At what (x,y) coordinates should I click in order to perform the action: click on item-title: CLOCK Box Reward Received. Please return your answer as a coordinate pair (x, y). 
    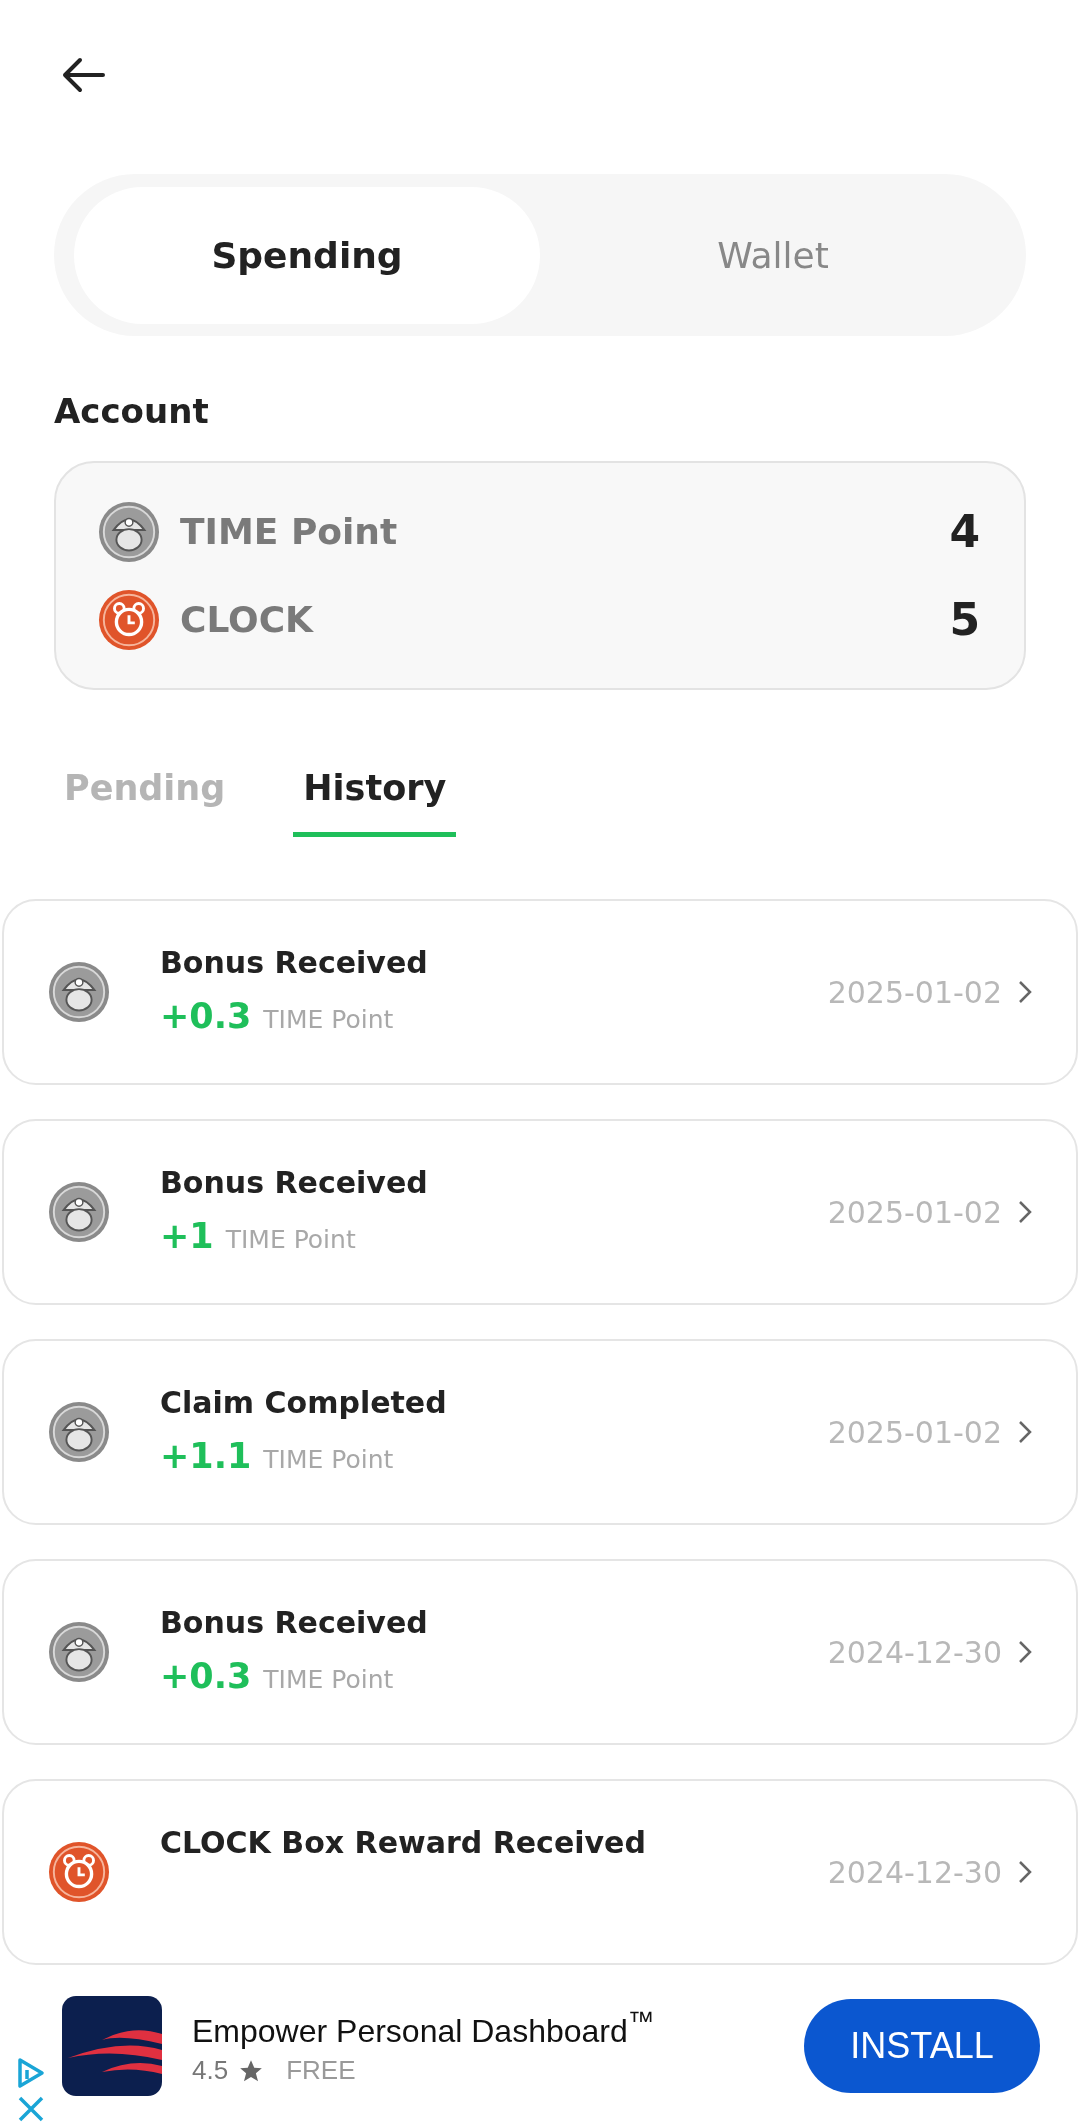
    Looking at the image, I should click on (403, 1842).